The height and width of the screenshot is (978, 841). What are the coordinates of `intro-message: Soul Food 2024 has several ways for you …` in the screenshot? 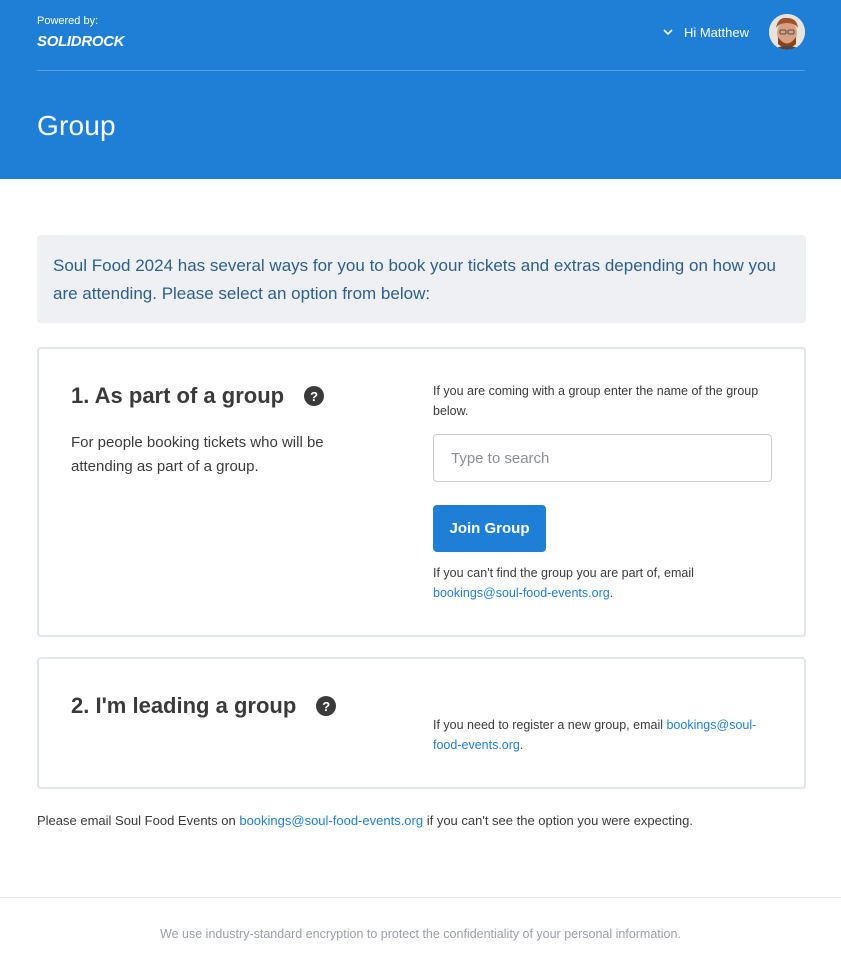 It's located at (421, 279).